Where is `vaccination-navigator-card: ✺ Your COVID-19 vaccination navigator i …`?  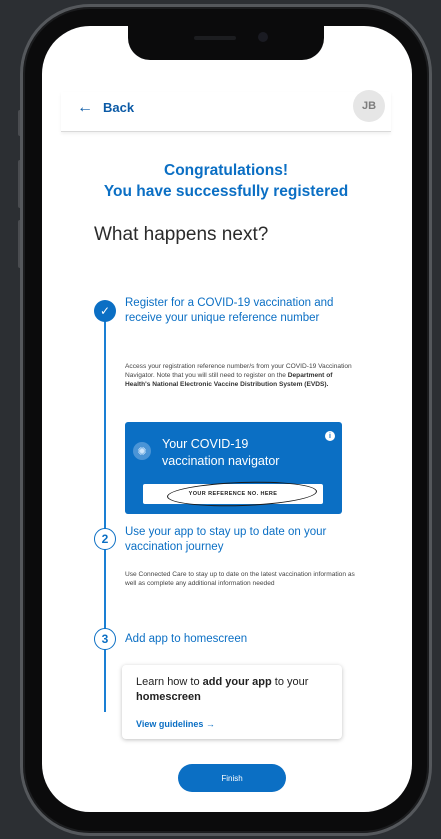 vaccination-navigator-card: ✺ Your COVID-19 vaccination navigator i … is located at coordinates (233, 468).